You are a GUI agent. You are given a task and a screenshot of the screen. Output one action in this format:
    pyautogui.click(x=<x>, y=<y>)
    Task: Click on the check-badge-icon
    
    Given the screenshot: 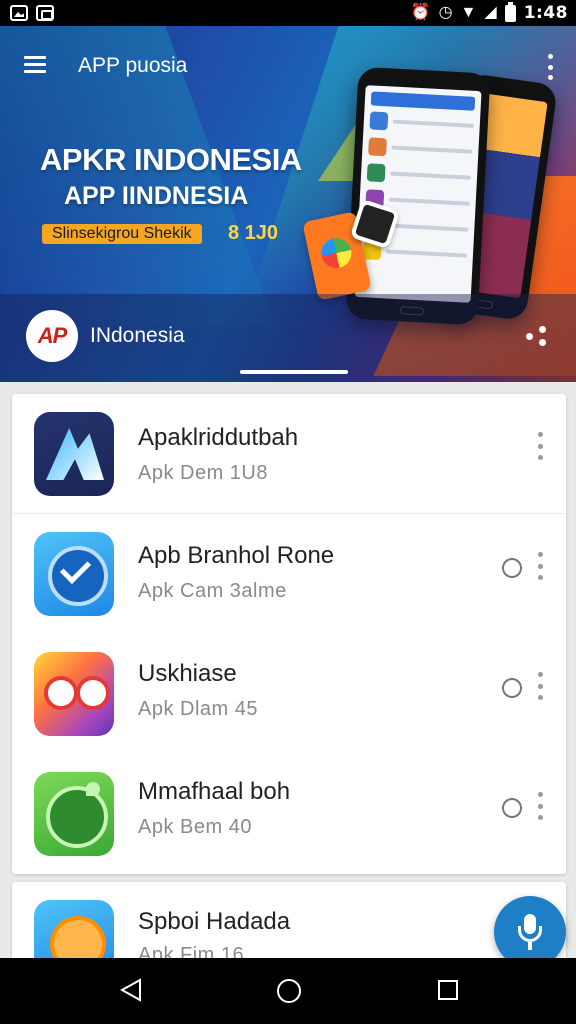 What is the action you would take?
    pyautogui.click(x=74, y=574)
    